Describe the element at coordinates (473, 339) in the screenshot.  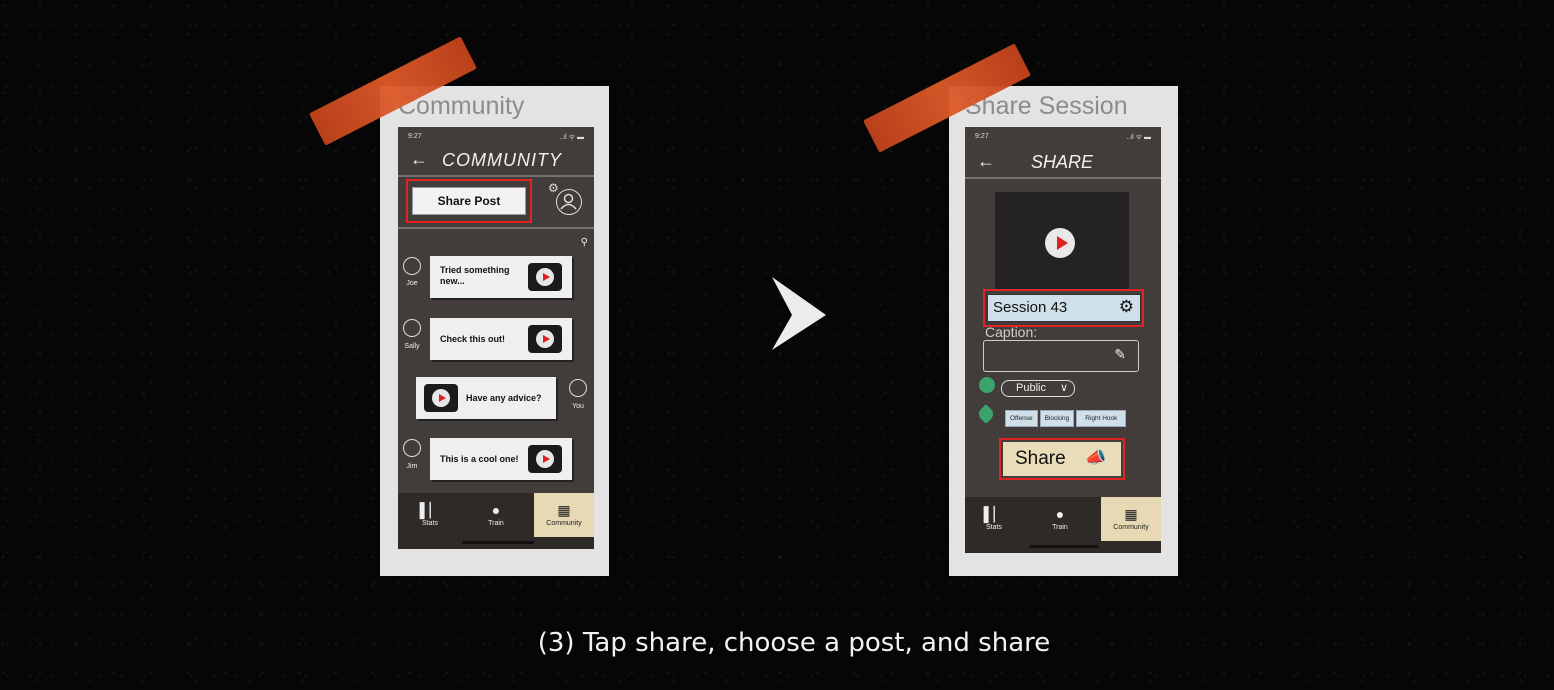
I see `post-text: Check this out!` at that location.